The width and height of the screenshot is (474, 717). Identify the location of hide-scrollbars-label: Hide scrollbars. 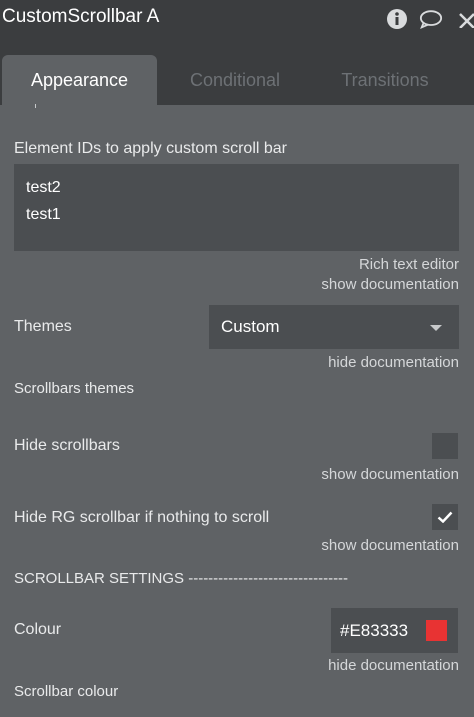
(67, 445).